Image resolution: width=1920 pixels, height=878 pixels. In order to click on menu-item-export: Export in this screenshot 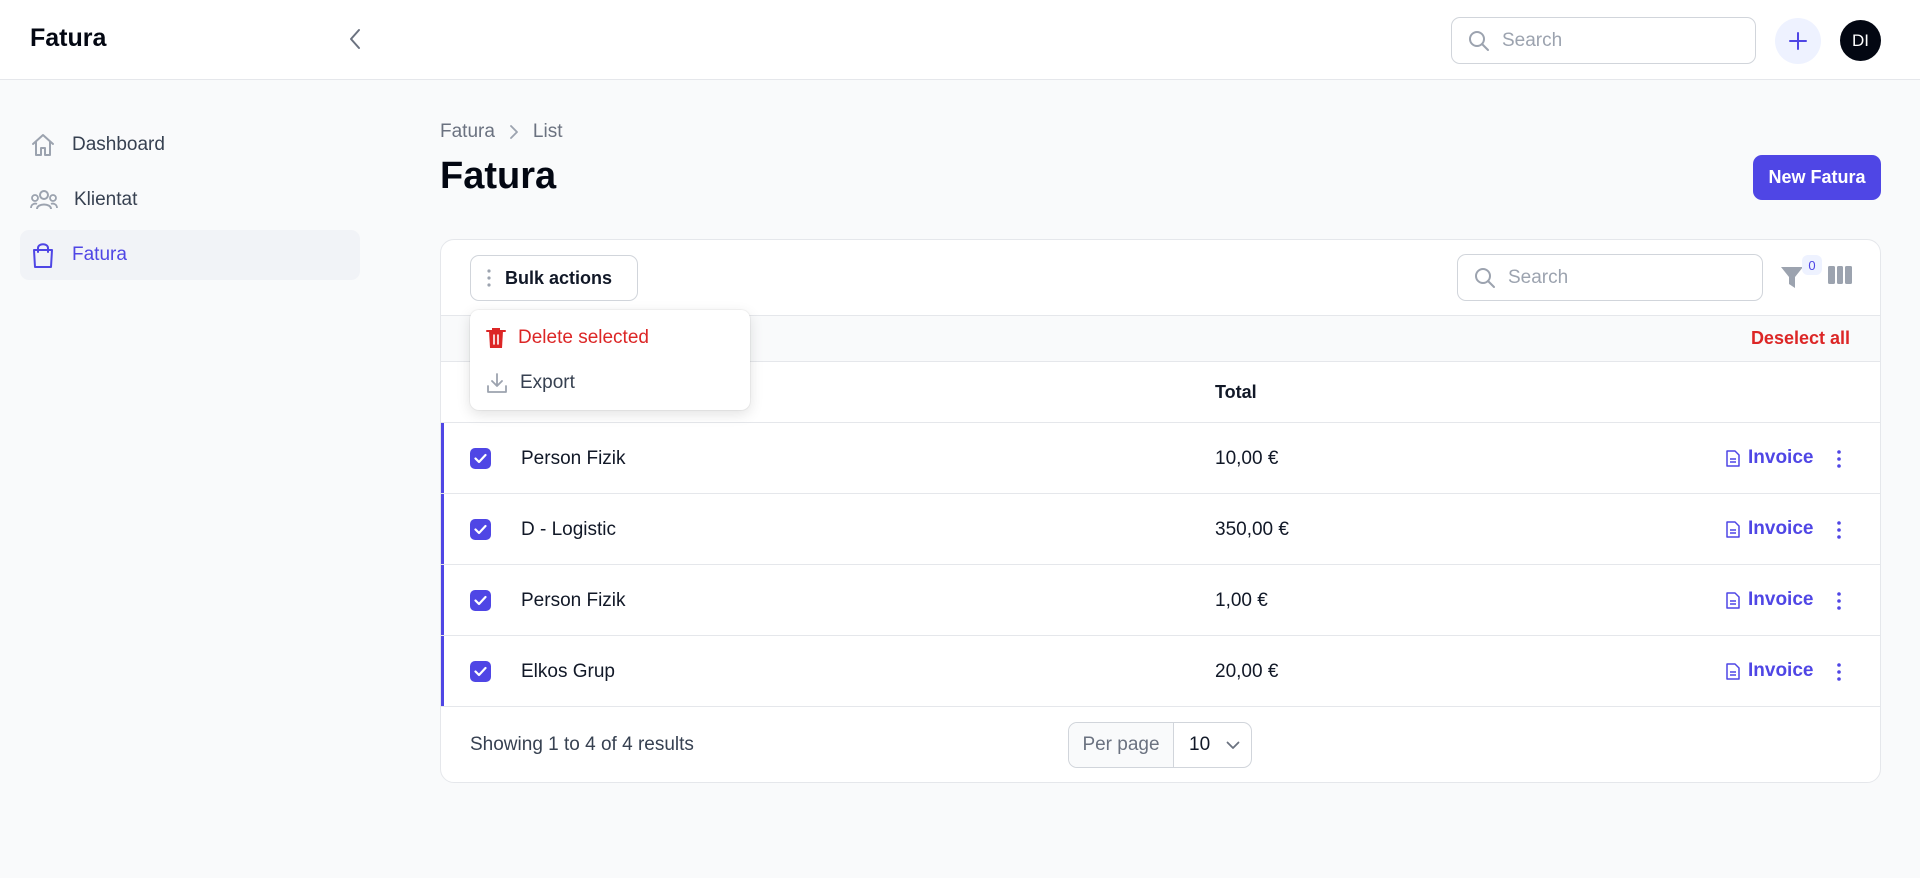, I will do `click(610, 383)`.